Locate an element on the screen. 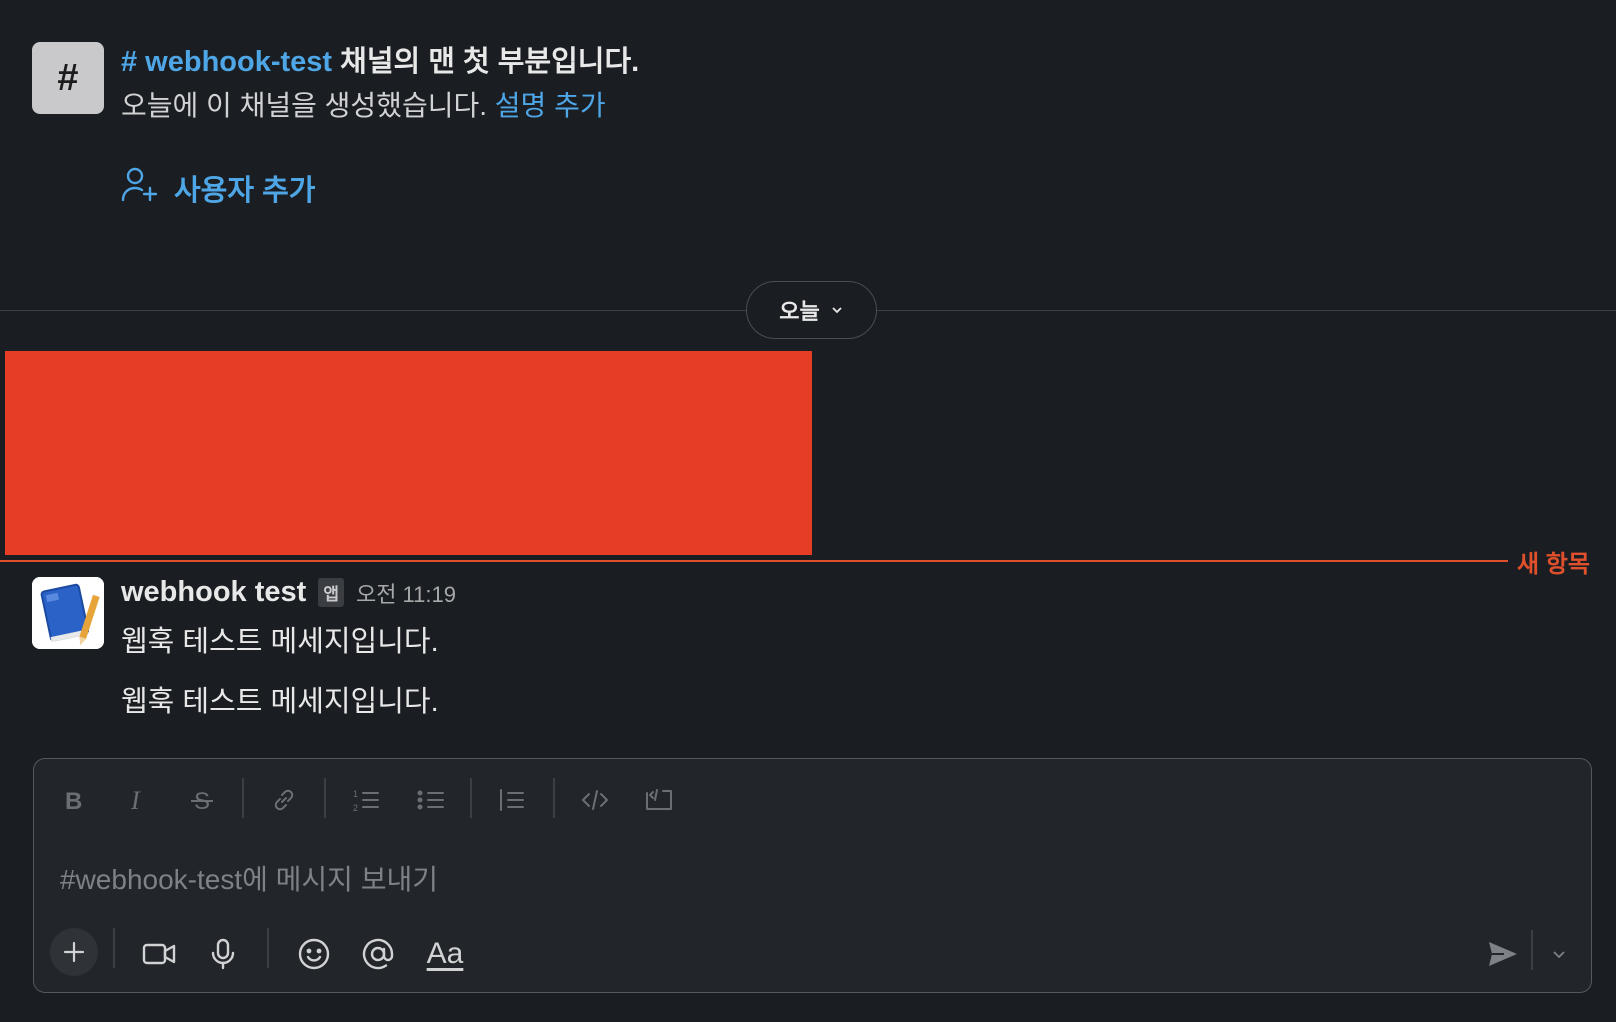 The height and width of the screenshot is (1022, 1616). ordered-list-icon: 1 2 is located at coordinates (366, 800).